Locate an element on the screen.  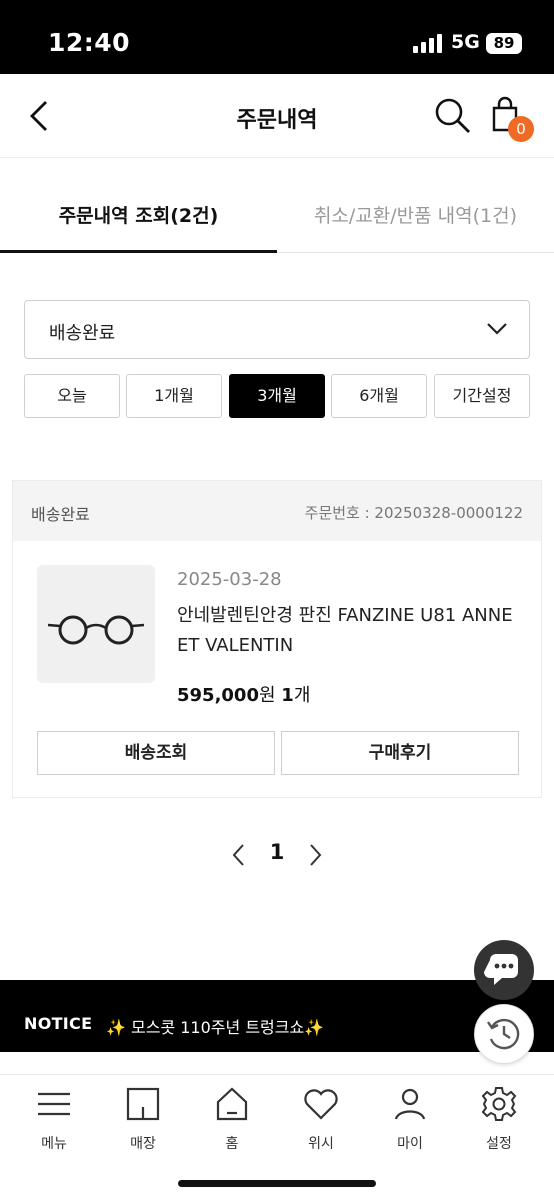
status-time: 12:40 is located at coordinates (89, 42).